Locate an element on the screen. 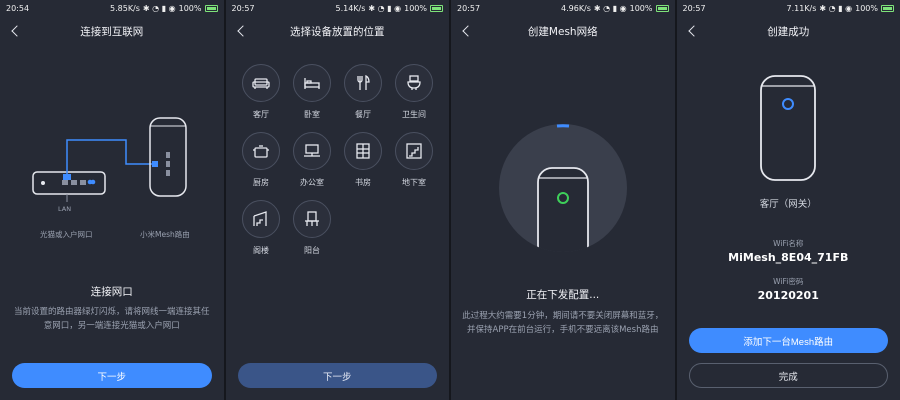 This screenshot has height=400, width=900. room-grid: 客厅 卧室 餐厅 卫生间 厨房 办公室 书房 地下室 阁楼 阳台 is located at coordinates (338, 160).